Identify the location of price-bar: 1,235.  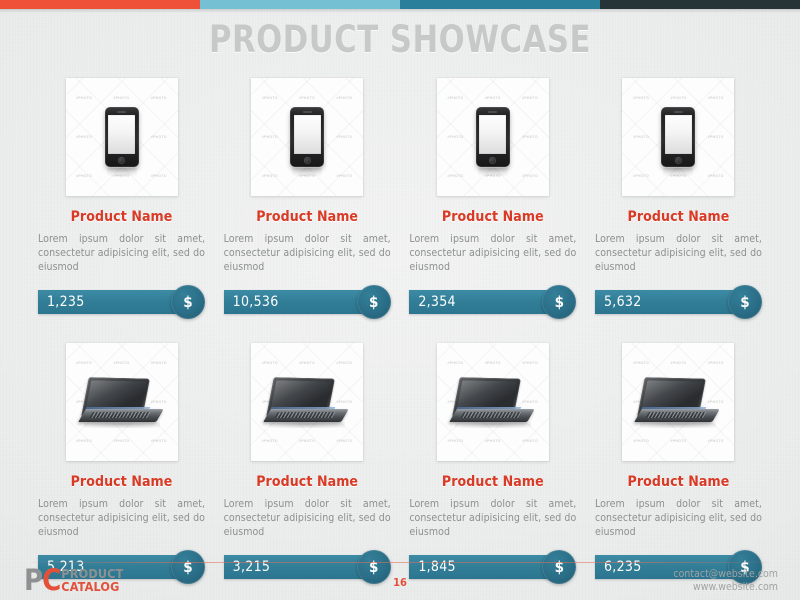
(108, 302).